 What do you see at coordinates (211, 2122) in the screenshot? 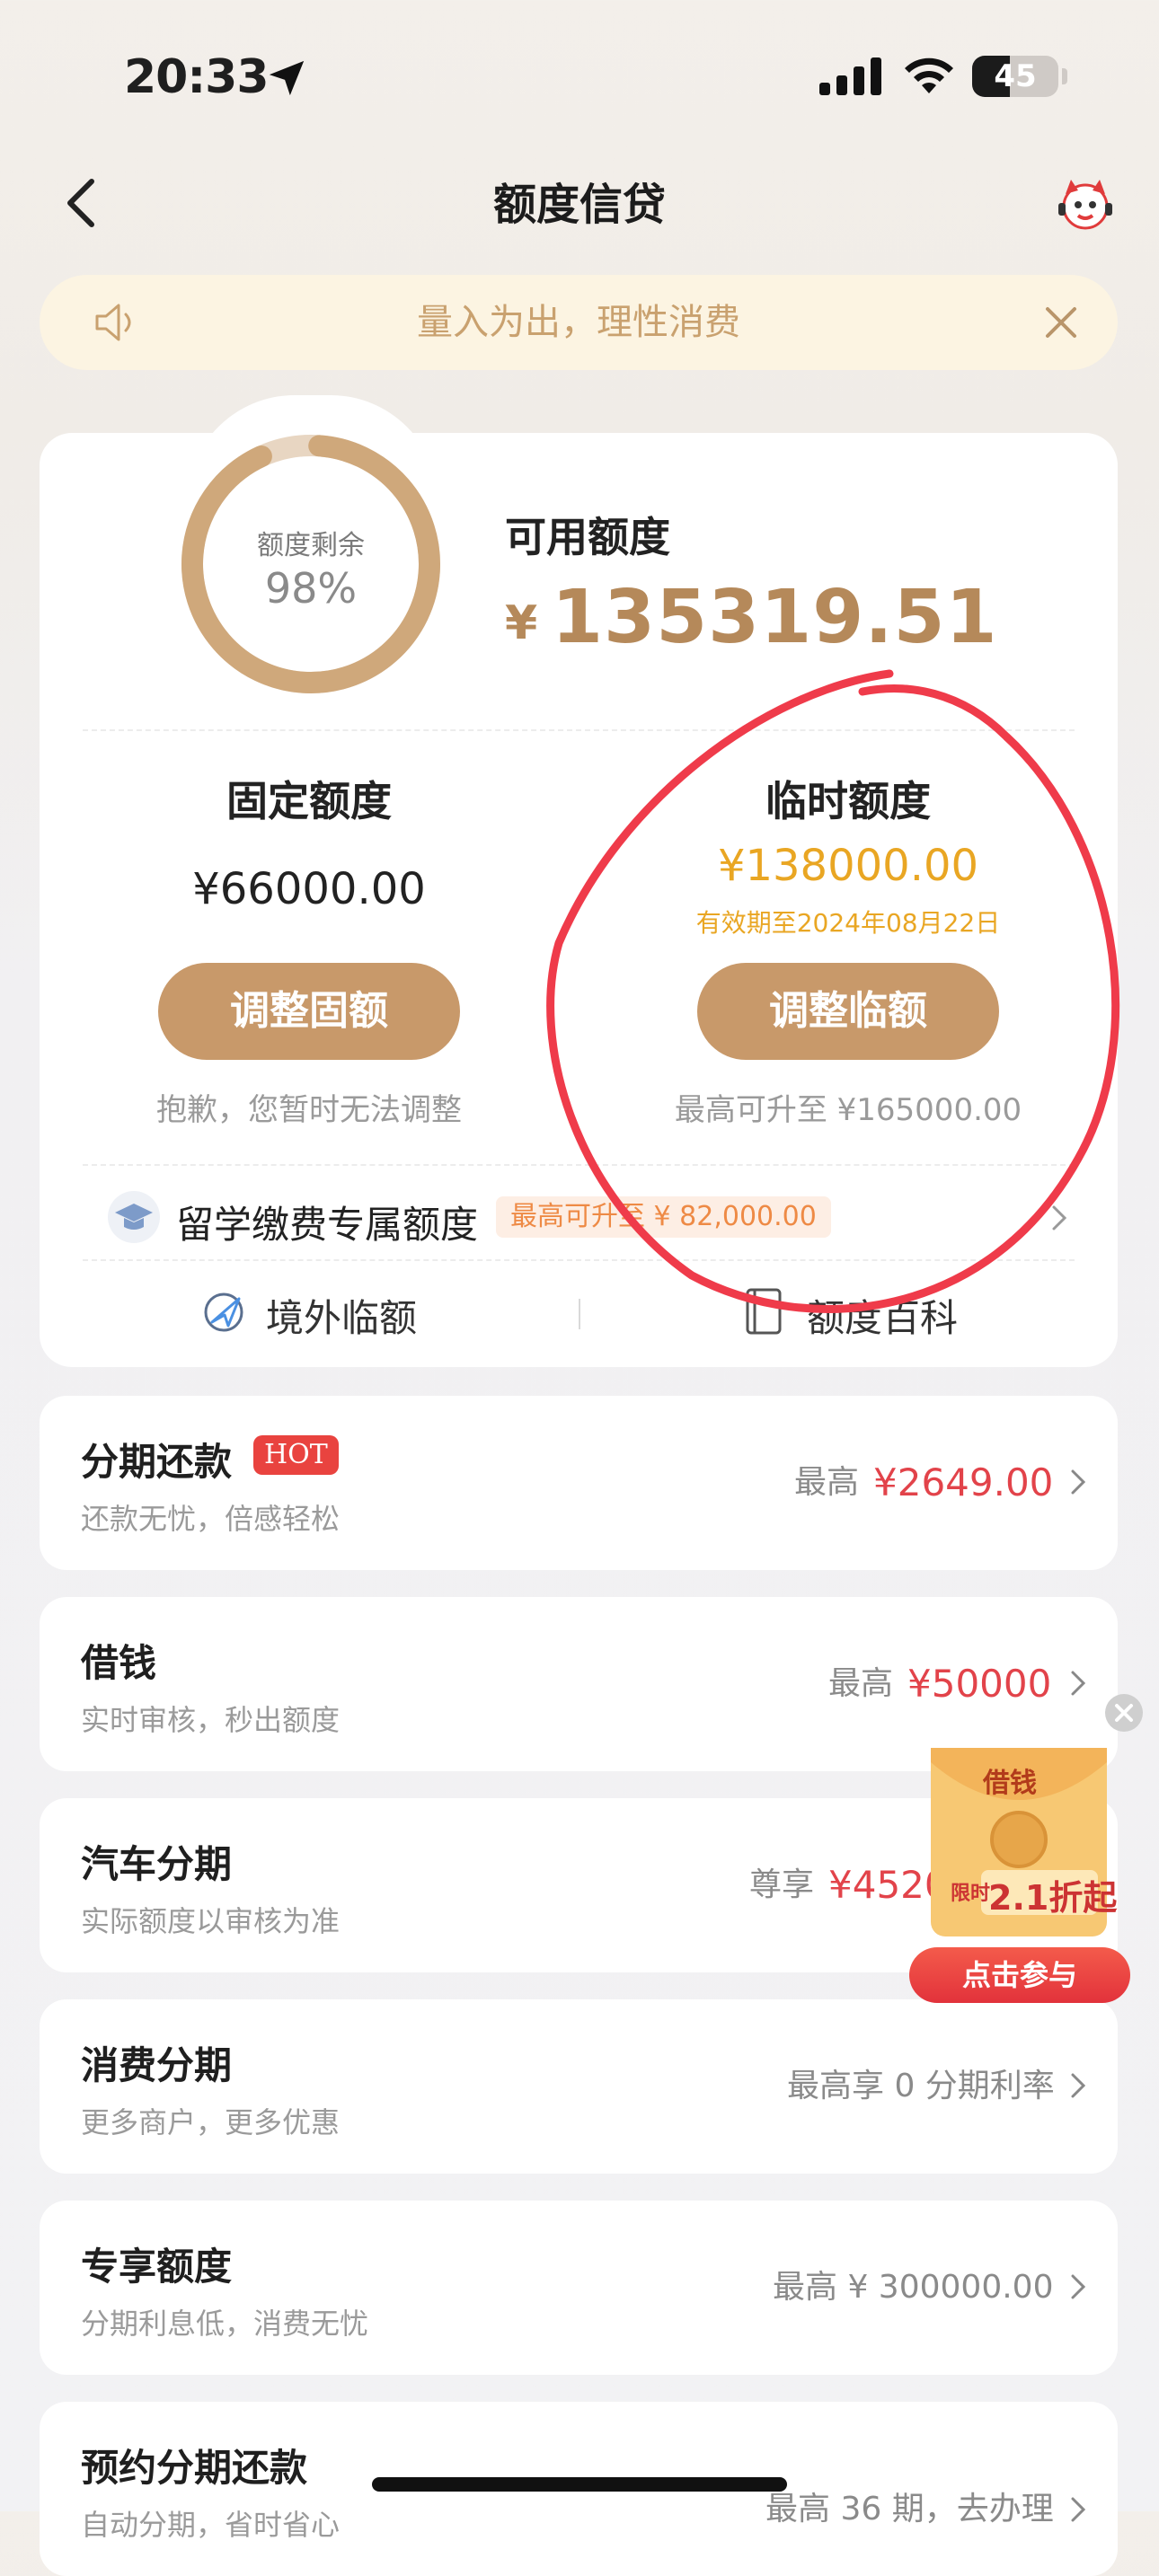
I see `item-subtitle: 更多商户，更多优惠` at bounding box center [211, 2122].